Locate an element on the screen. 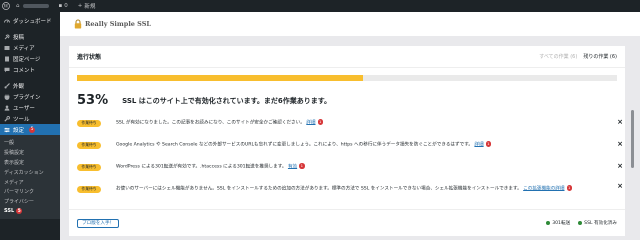 This screenshot has width=640, height=240. filter-all-tasks: すべての作業 (6) is located at coordinates (558, 56).